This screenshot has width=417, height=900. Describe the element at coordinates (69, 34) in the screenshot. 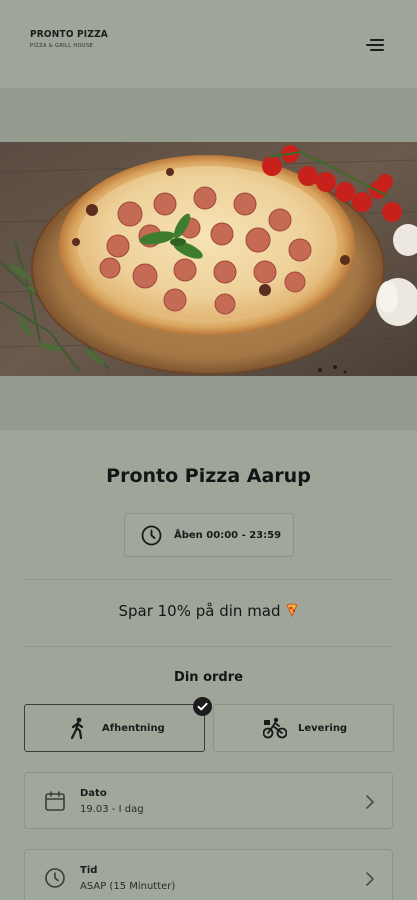

I see `logo-title: PRONTO PIZZA` at that location.